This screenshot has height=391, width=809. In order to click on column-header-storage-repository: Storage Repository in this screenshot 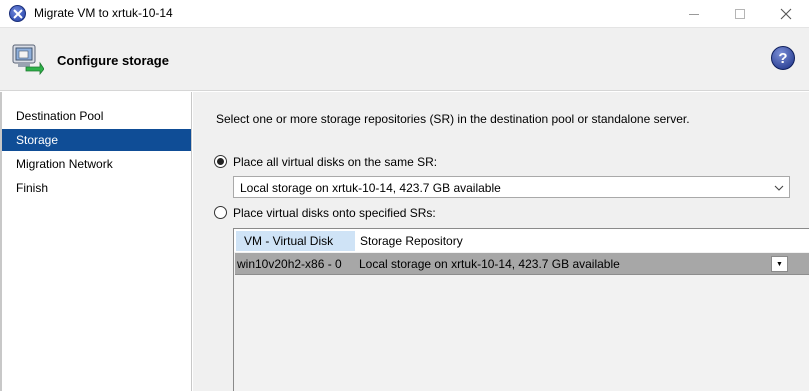, I will do `click(411, 241)`.